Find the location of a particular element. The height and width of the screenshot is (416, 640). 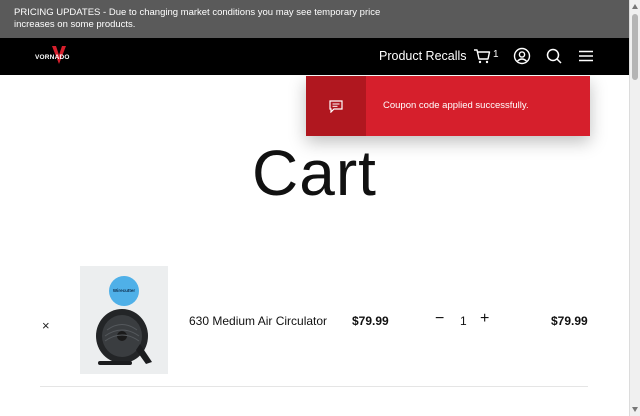

air-circulator-illustration is located at coordinates (124, 337).